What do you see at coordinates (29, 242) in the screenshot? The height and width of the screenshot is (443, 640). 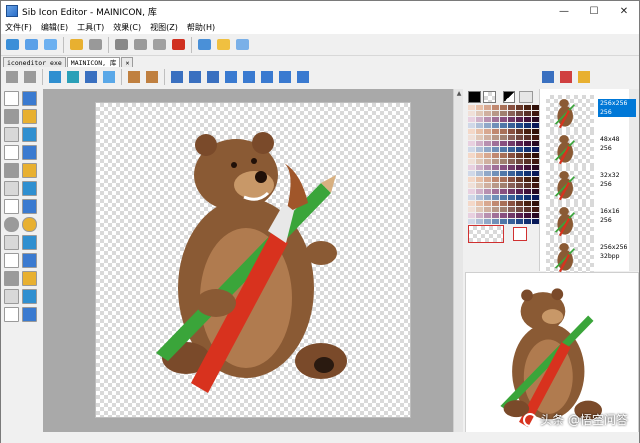 I see `filled-rounded-rect-icon` at bounding box center [29, 242].